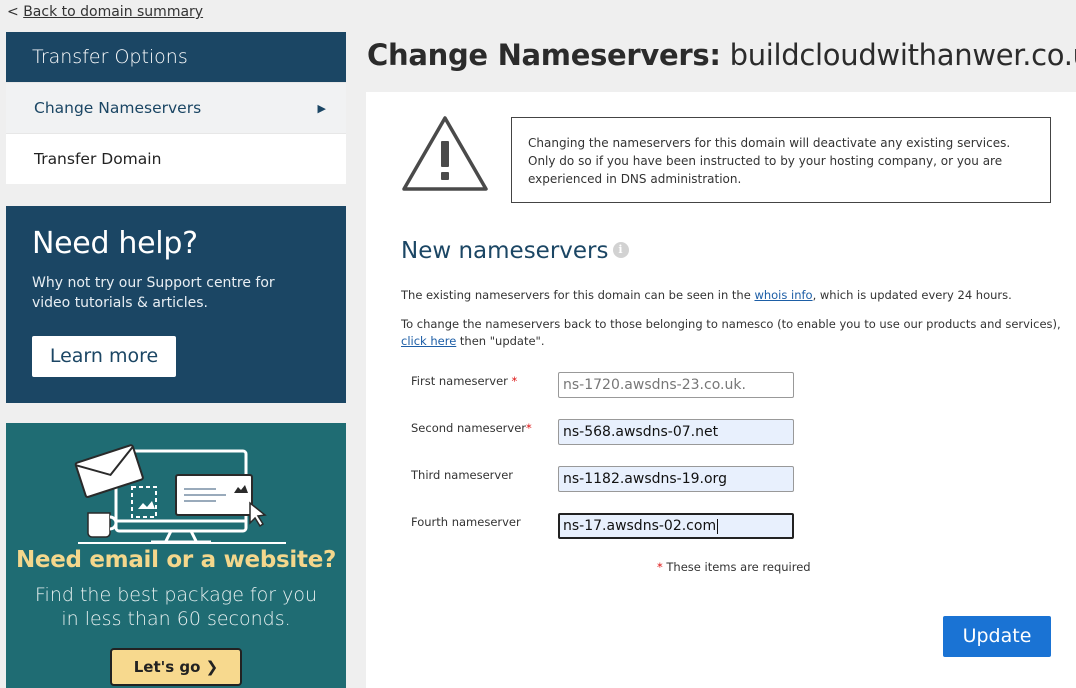 This screenshot has width=1076, height=688. What do you see at coordinates (505, 251) in the screenshot?
I see `nameservers-heading-text: New nameservers` at bounding box center [505, 251].